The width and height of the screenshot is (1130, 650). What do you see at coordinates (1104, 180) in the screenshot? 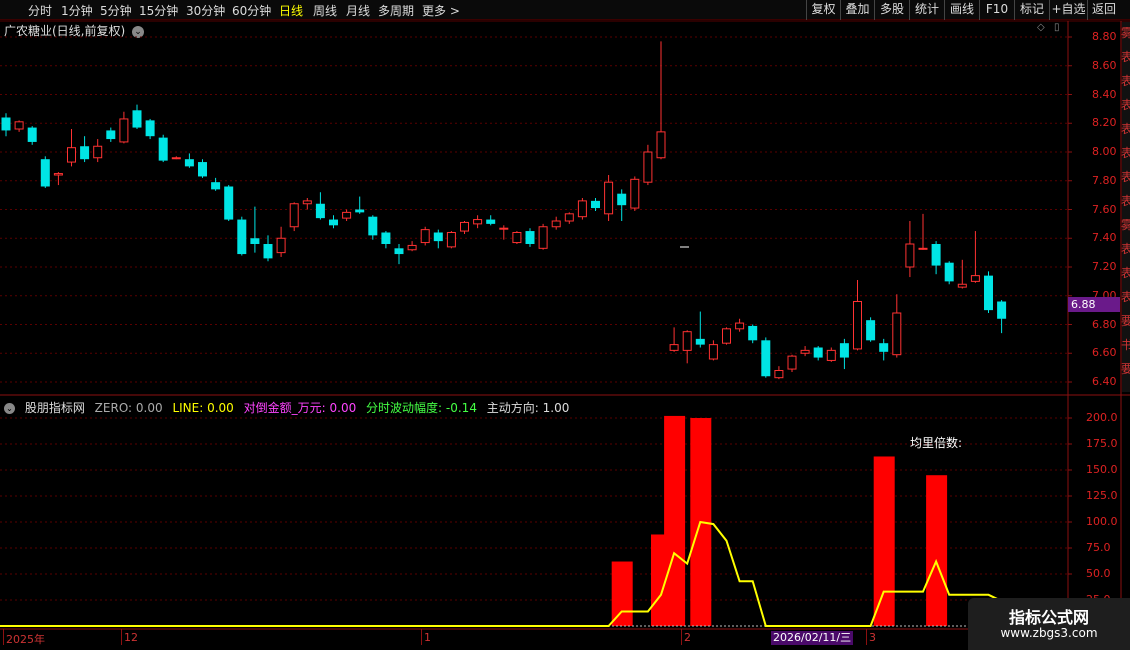
I see `price-axis-label: 7.80` at bounding box center [1104, 180].